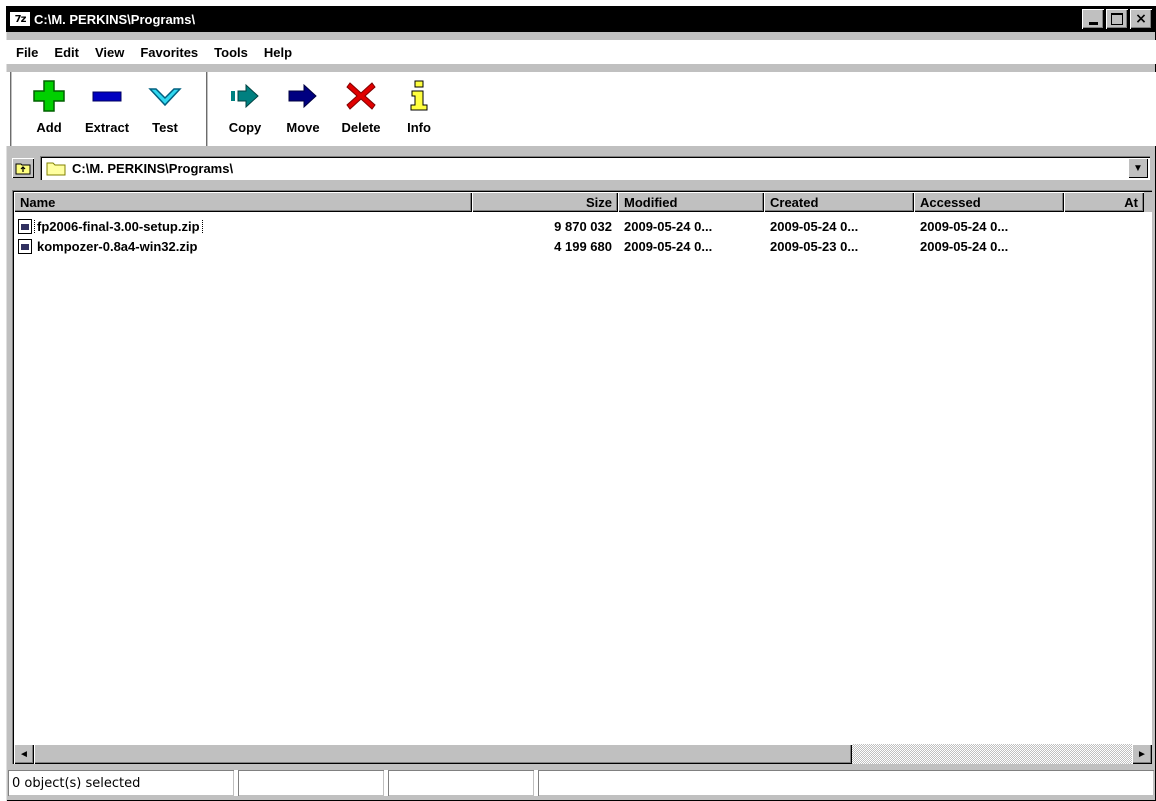 The image size is (1156, 801). Describe the element at coordinates (581, 19) in the screenshot. I see `title-bar: 7z C:\M. PERKINS\Programs\ ×` at that location.